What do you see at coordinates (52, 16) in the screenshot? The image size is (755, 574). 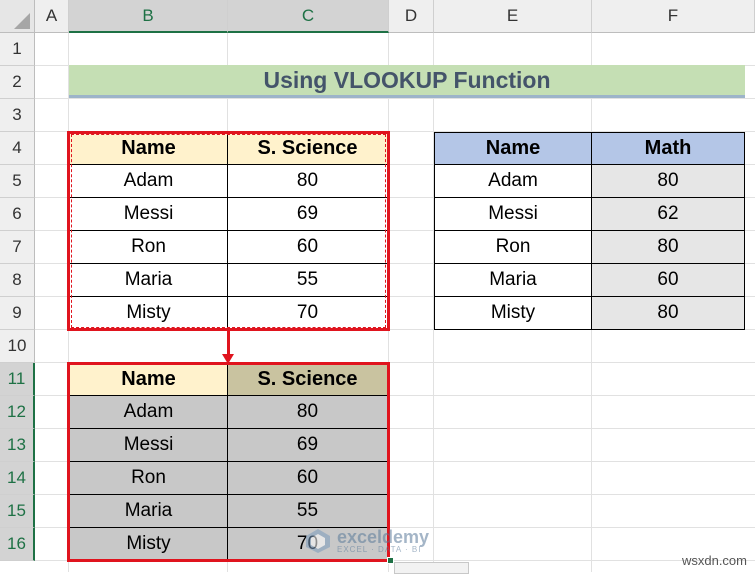 I see `column-header-a: A` at bounding box center [52, 16].